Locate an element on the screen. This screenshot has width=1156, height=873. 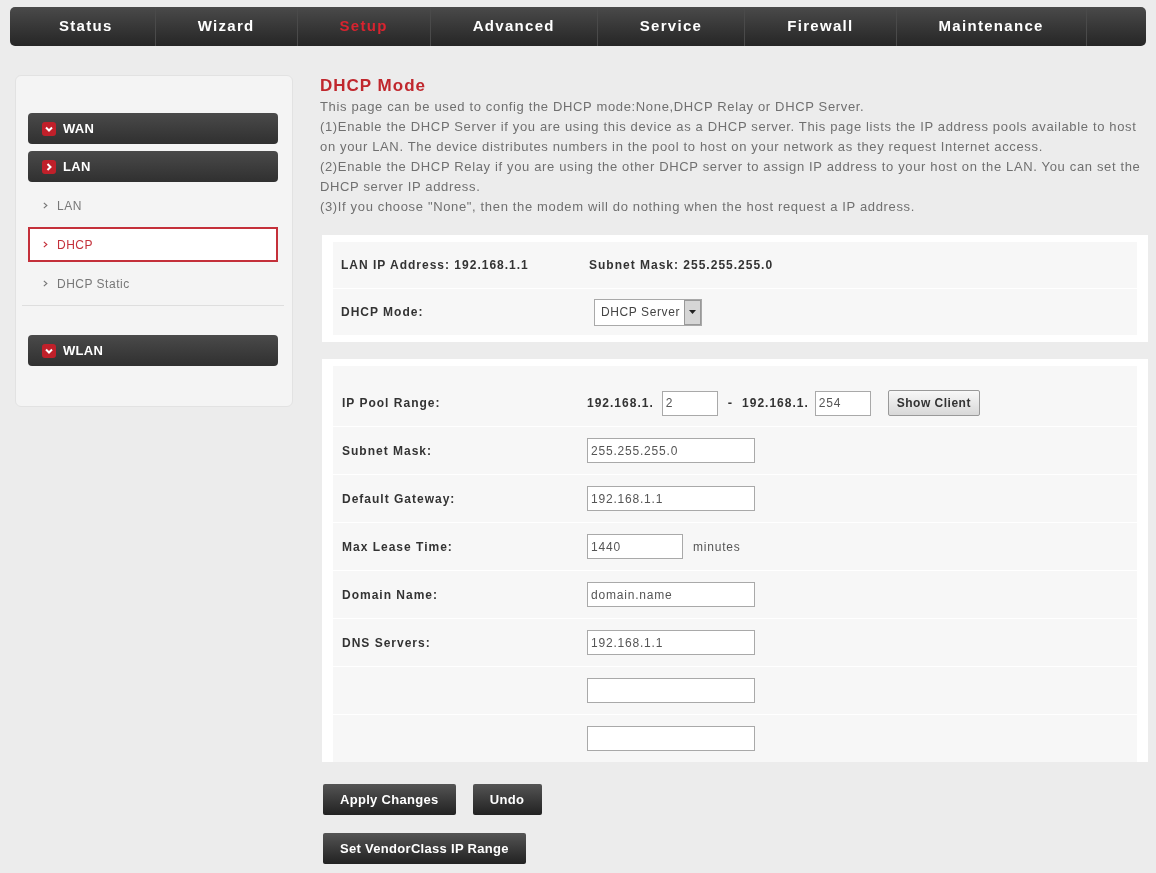
vendor-class-button: Set VendorClass IP Range is located at coordinates (424, 848).